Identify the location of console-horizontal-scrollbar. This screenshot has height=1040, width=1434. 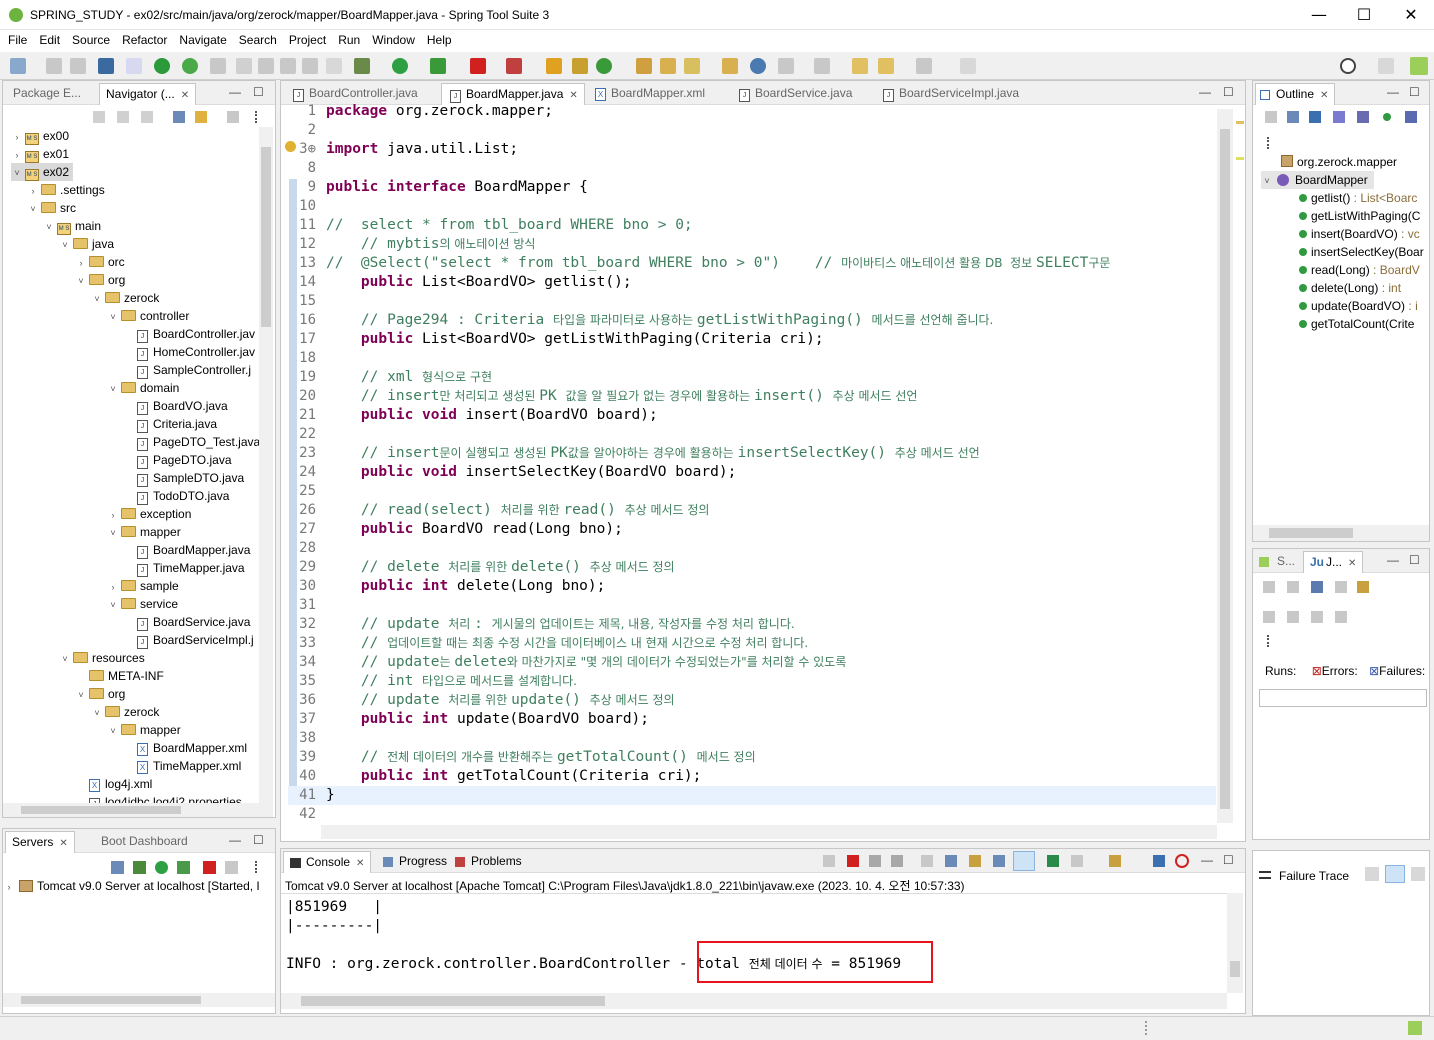
(754, 1001).